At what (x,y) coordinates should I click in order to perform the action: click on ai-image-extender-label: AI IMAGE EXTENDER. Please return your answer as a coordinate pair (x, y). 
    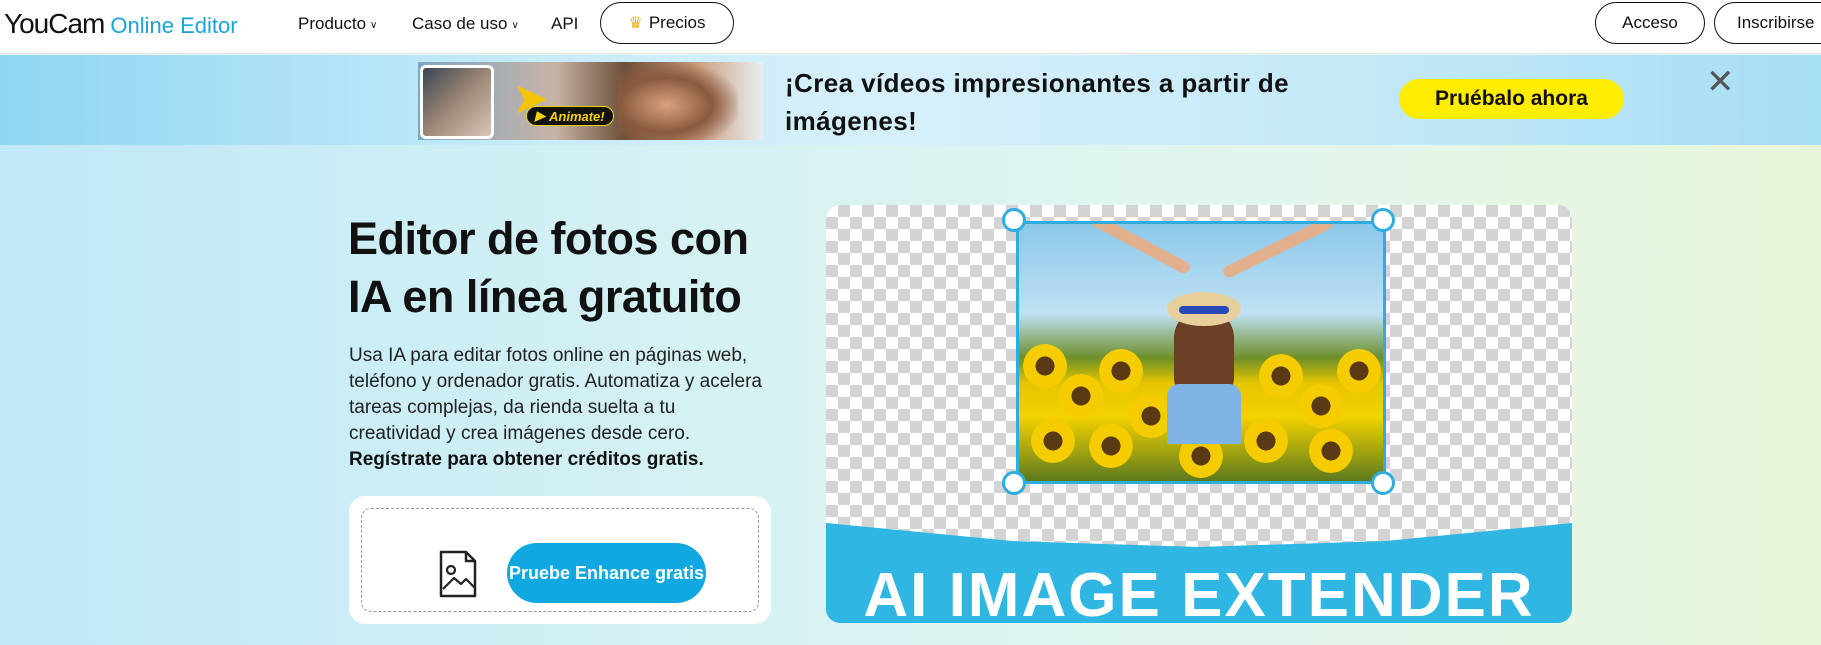
    Looking at the image, I should click on (1199, 592).